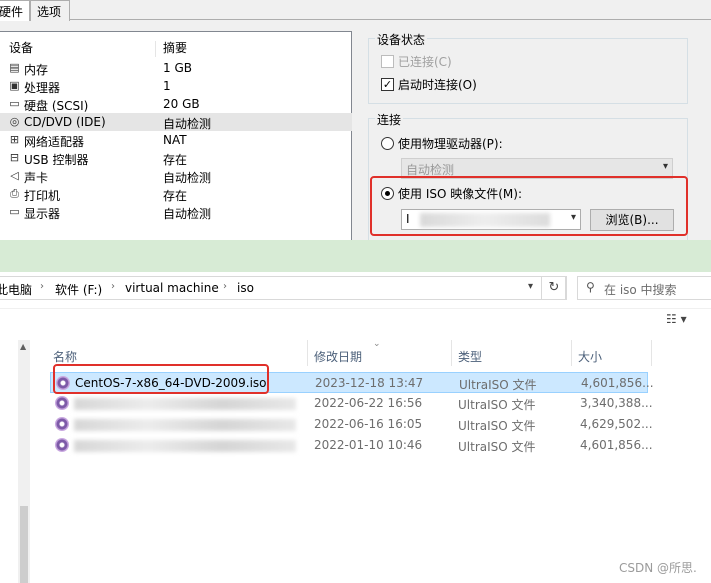 This screenshot has width=711, height=583. I want to click on column-size-label: 大小, so click(590, 357).